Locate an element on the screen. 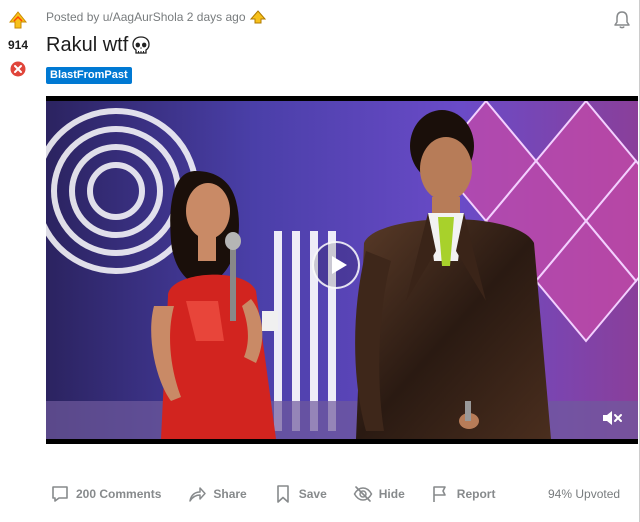 Image resolution: width=640 pixels, height=522 pixels. hide-button: Hide is located at coordinates (379, 494).